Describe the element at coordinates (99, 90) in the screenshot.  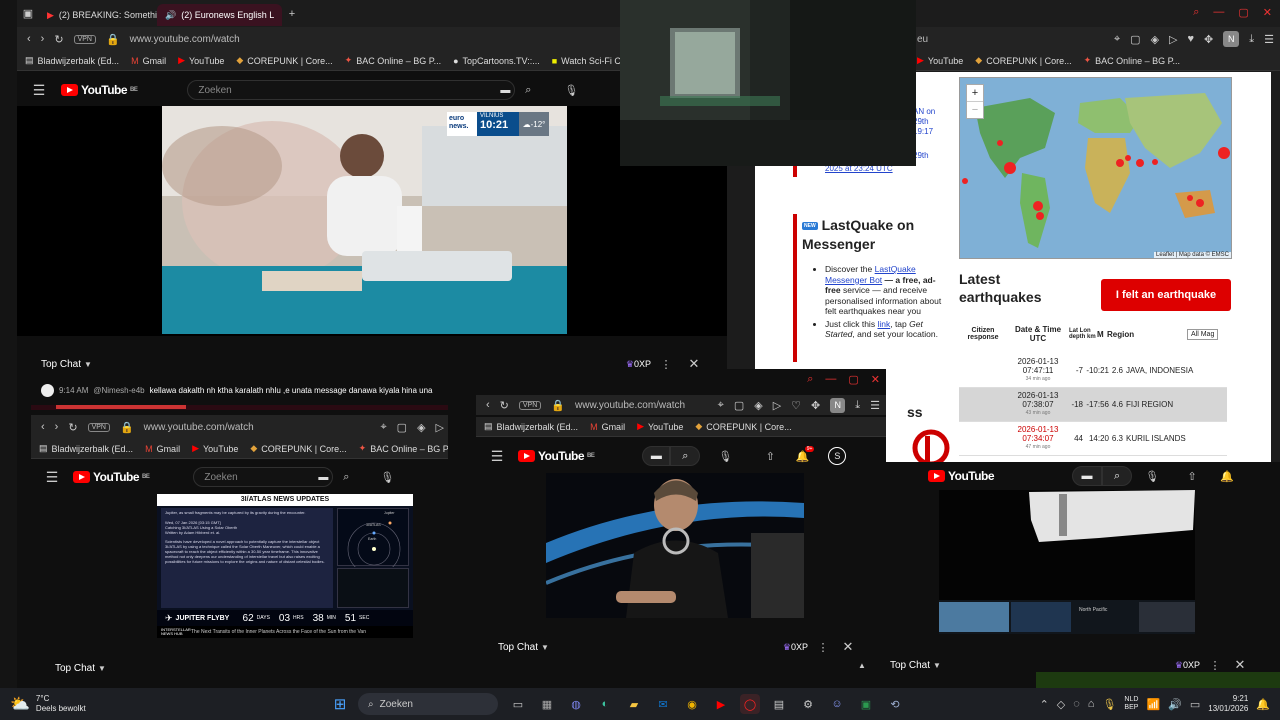
I see `youtube-logo: YouTube BE` at that location.